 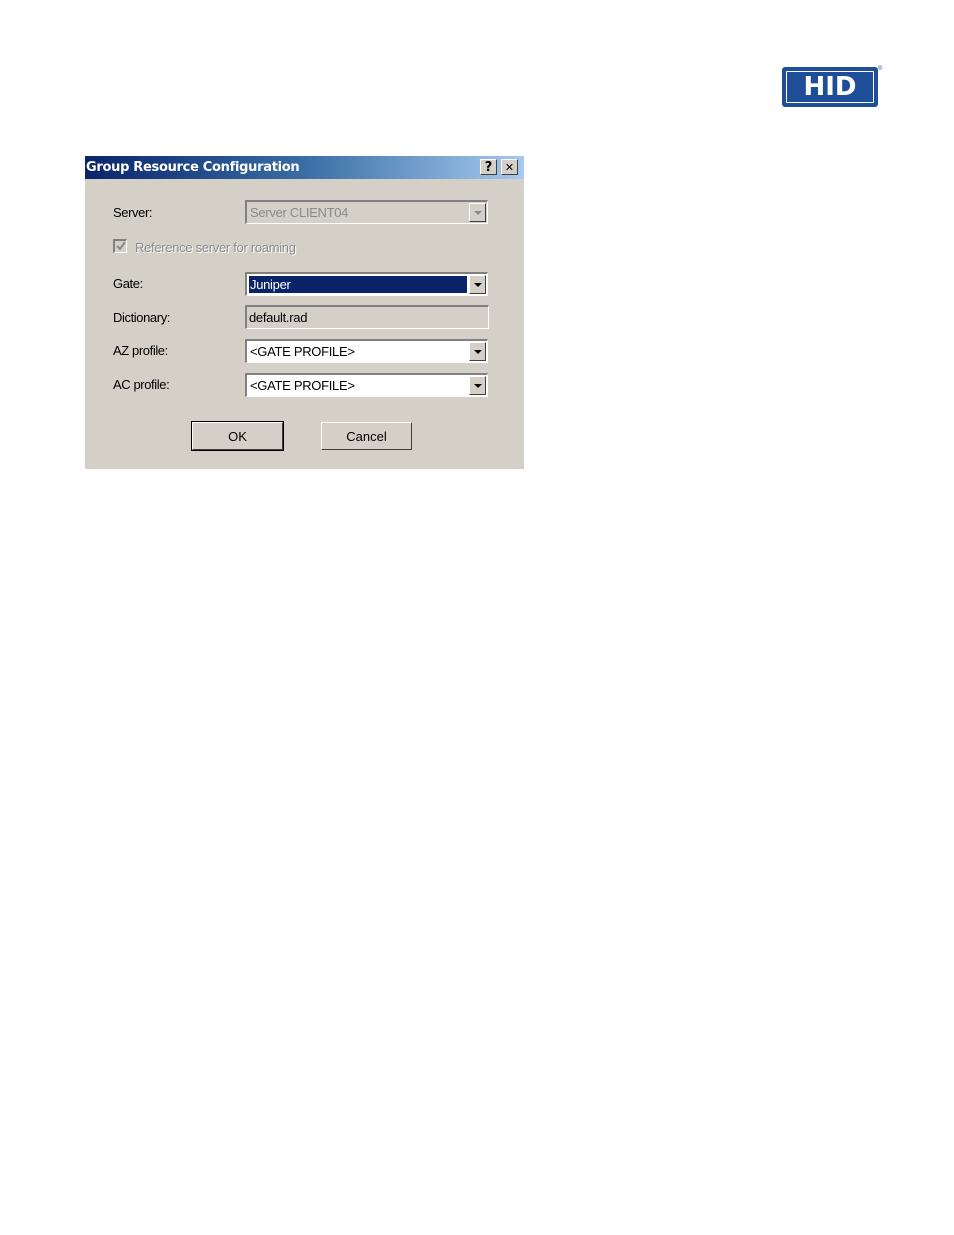 I want to click on az-profile-value: <GATE PROFILE>, so click(x=302, y=351).